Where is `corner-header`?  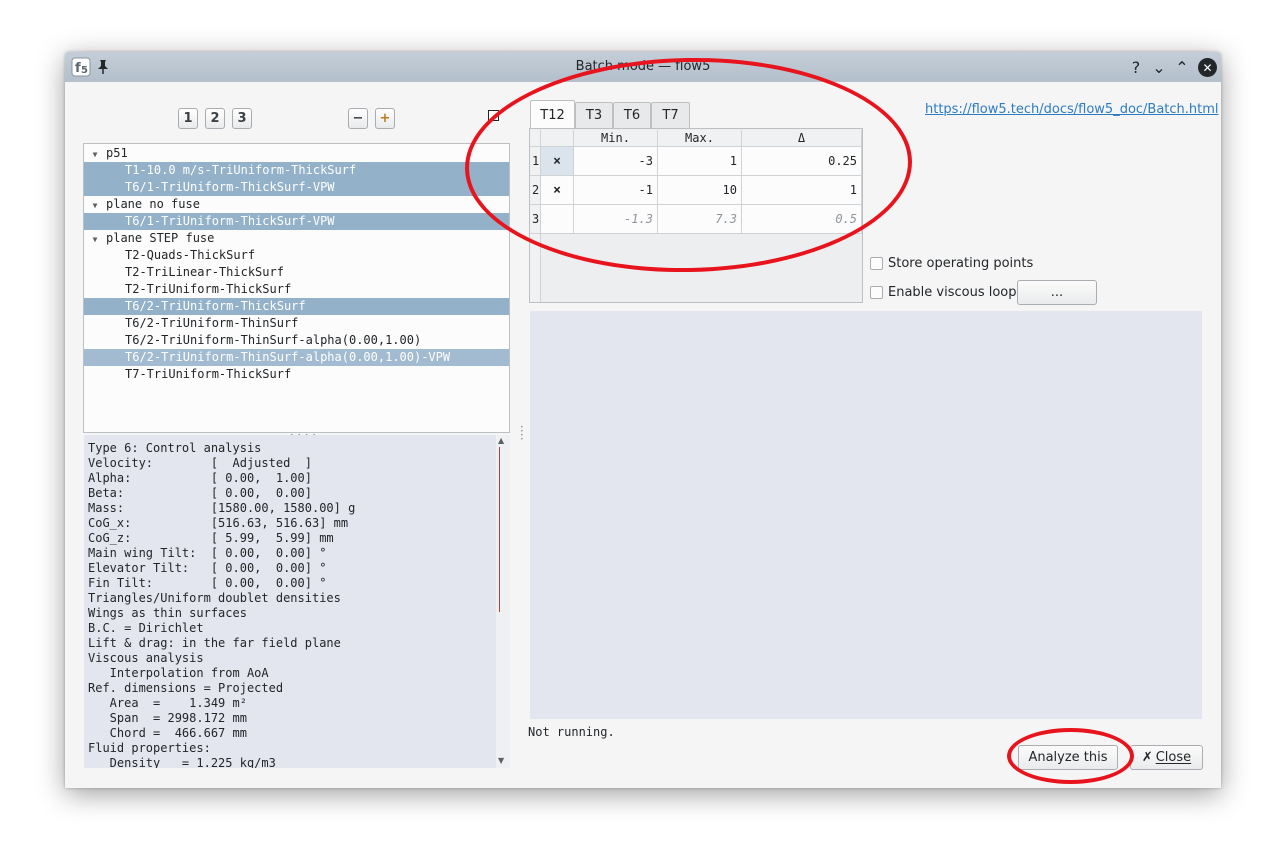
corner-header is located at coordinates (535, 138).